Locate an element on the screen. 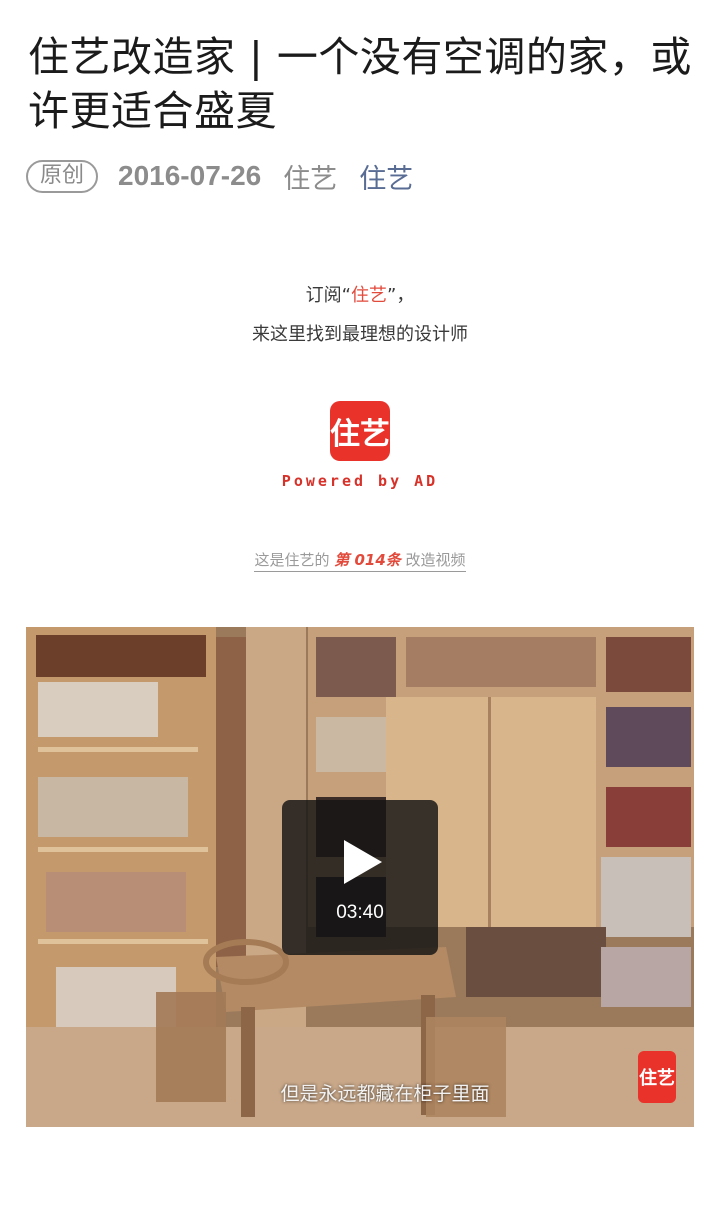 The height and width of the screenshot is (1208, 720). episode-number: 第 014条 is located at coordinates (367, 560).